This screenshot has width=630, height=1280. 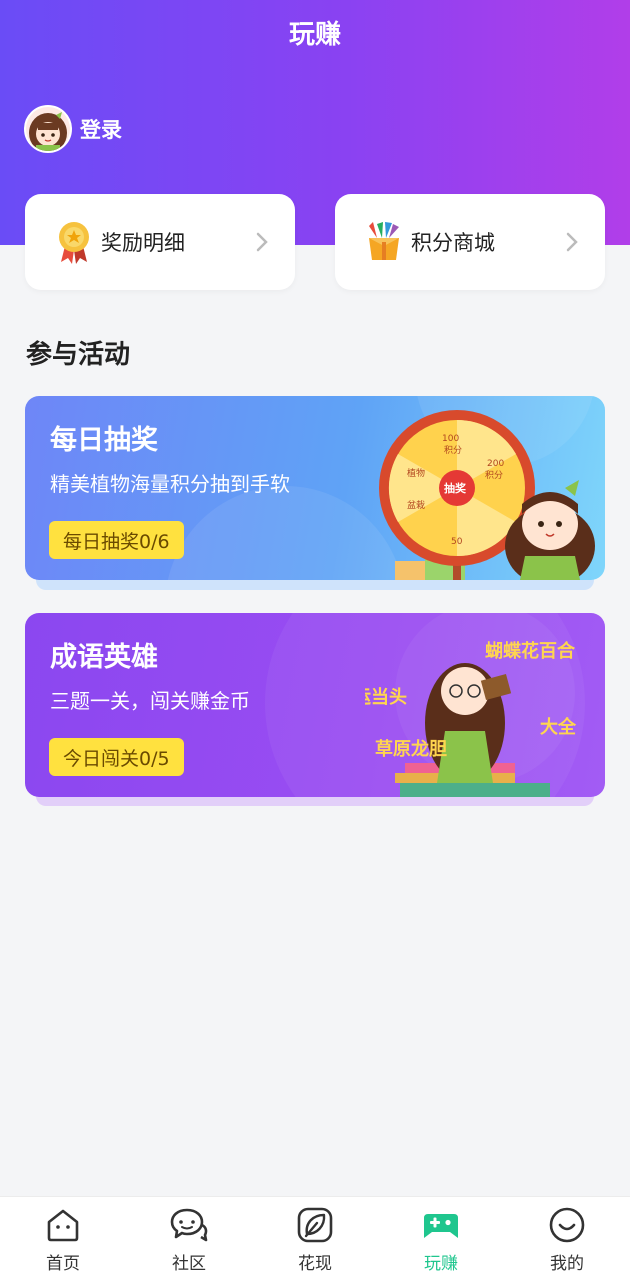 What do you see at coordinates (143, 243) in the screenshot?
I see `reward-details-label: 奖励明细` at bounding box center [143, 243].